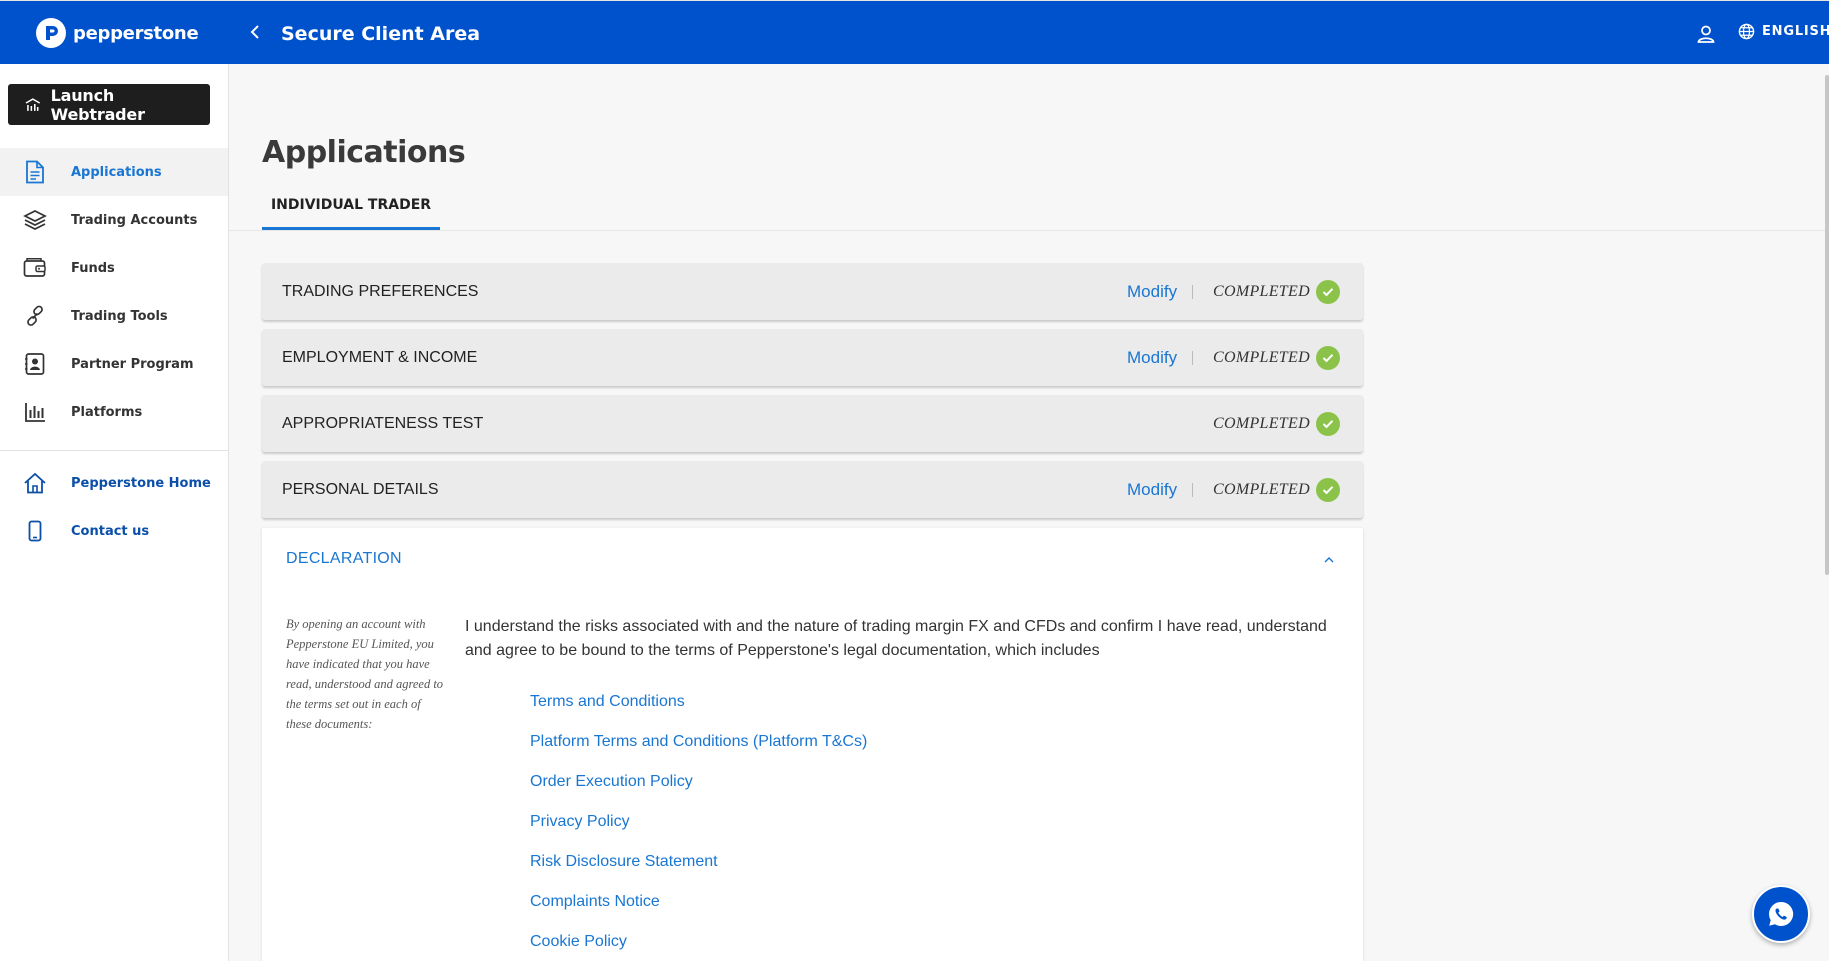 This screenshot has height=961, width=1829. I want to click on section-title: PERSONAL DETAILS, so click(360, 489).